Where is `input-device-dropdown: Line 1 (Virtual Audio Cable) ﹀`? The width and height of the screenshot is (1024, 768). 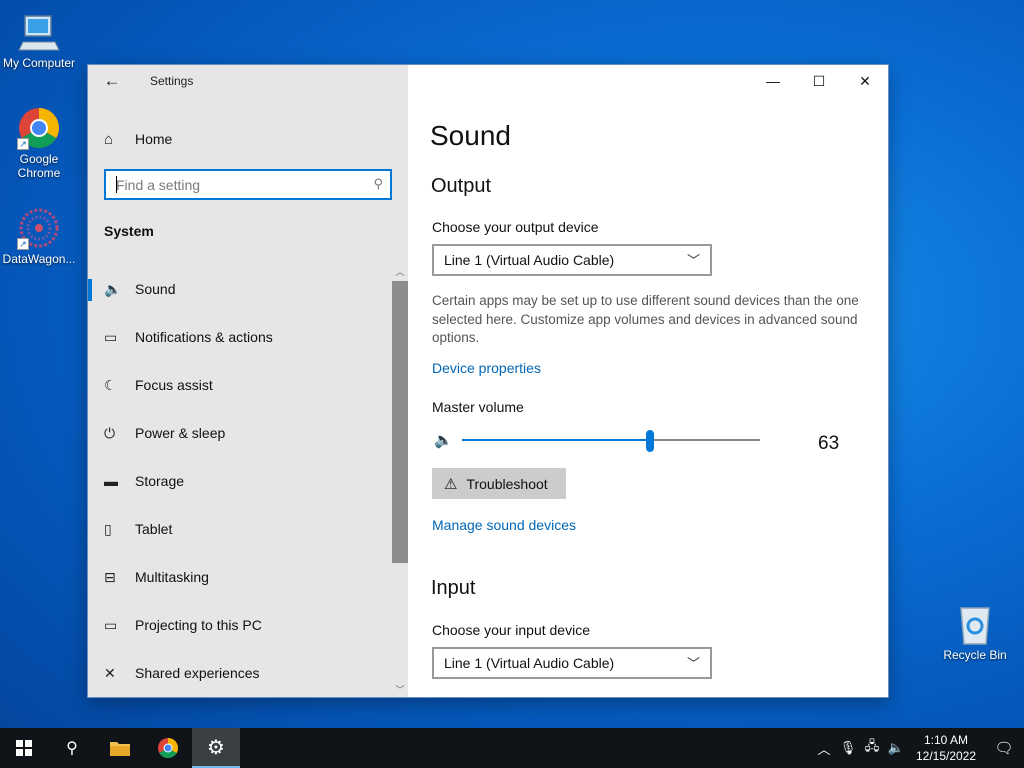
input-device-dropdown: Line 1 (Virtual Audio Cable) ﹀ is located at coordinates (572, 663).